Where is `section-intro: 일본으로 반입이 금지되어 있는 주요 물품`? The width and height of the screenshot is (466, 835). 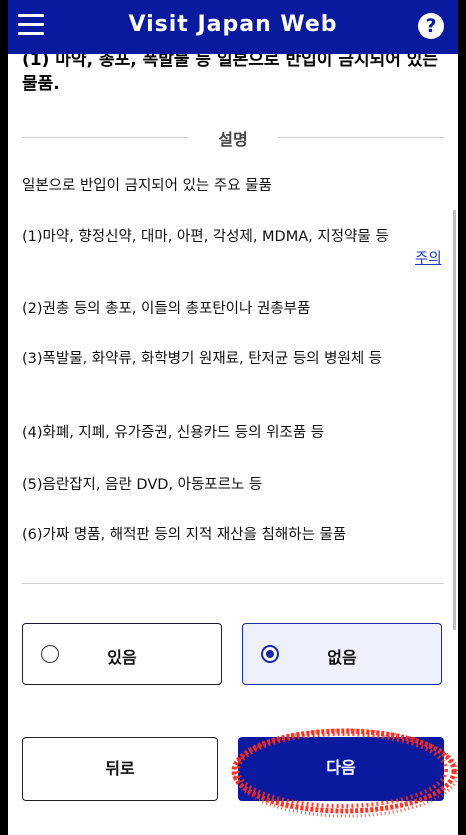 section-intro: 일본으로 반입이 금지되어 있는 주요 물품 is located at coordinates (147, 186).